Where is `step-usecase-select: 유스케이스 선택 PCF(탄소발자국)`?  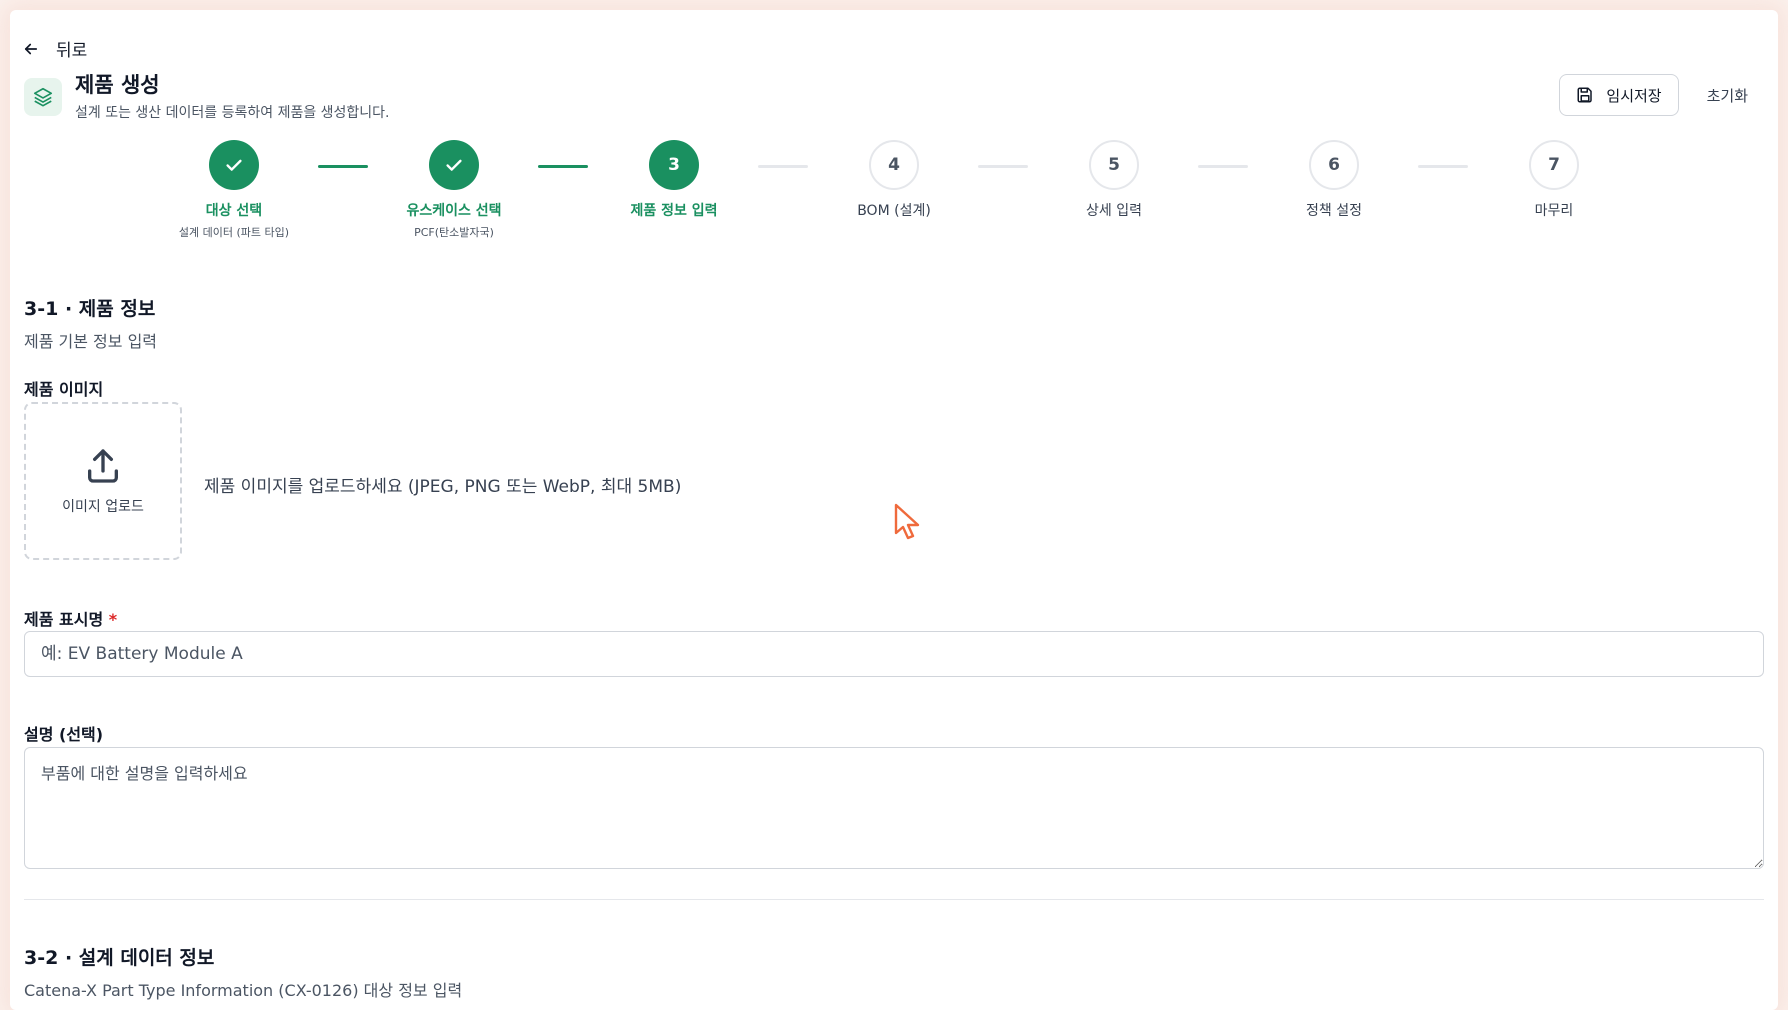
step-usecase-select: 유스케이스 선택 PCF(탄소발자국) is located at coordinates (454, 190).